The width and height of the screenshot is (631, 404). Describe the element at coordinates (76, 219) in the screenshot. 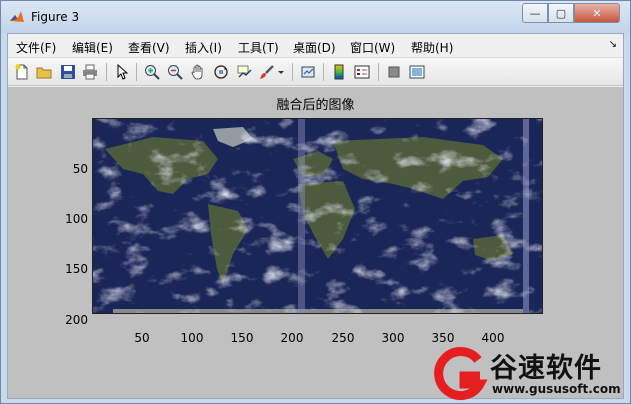

I see `y-tick-label: 100` at that location.